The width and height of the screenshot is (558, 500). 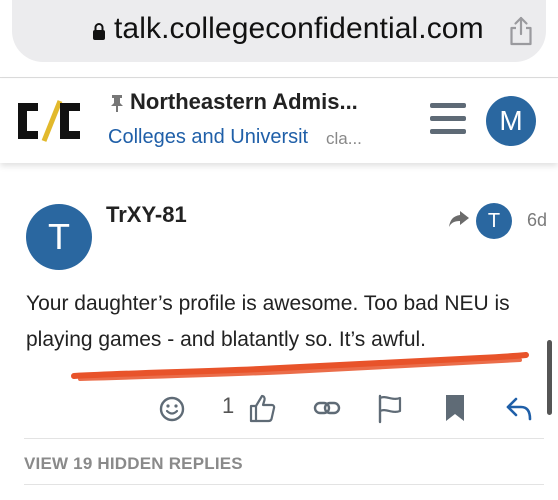 I want to click on post-actions: 1, so click(x=279, y=408).